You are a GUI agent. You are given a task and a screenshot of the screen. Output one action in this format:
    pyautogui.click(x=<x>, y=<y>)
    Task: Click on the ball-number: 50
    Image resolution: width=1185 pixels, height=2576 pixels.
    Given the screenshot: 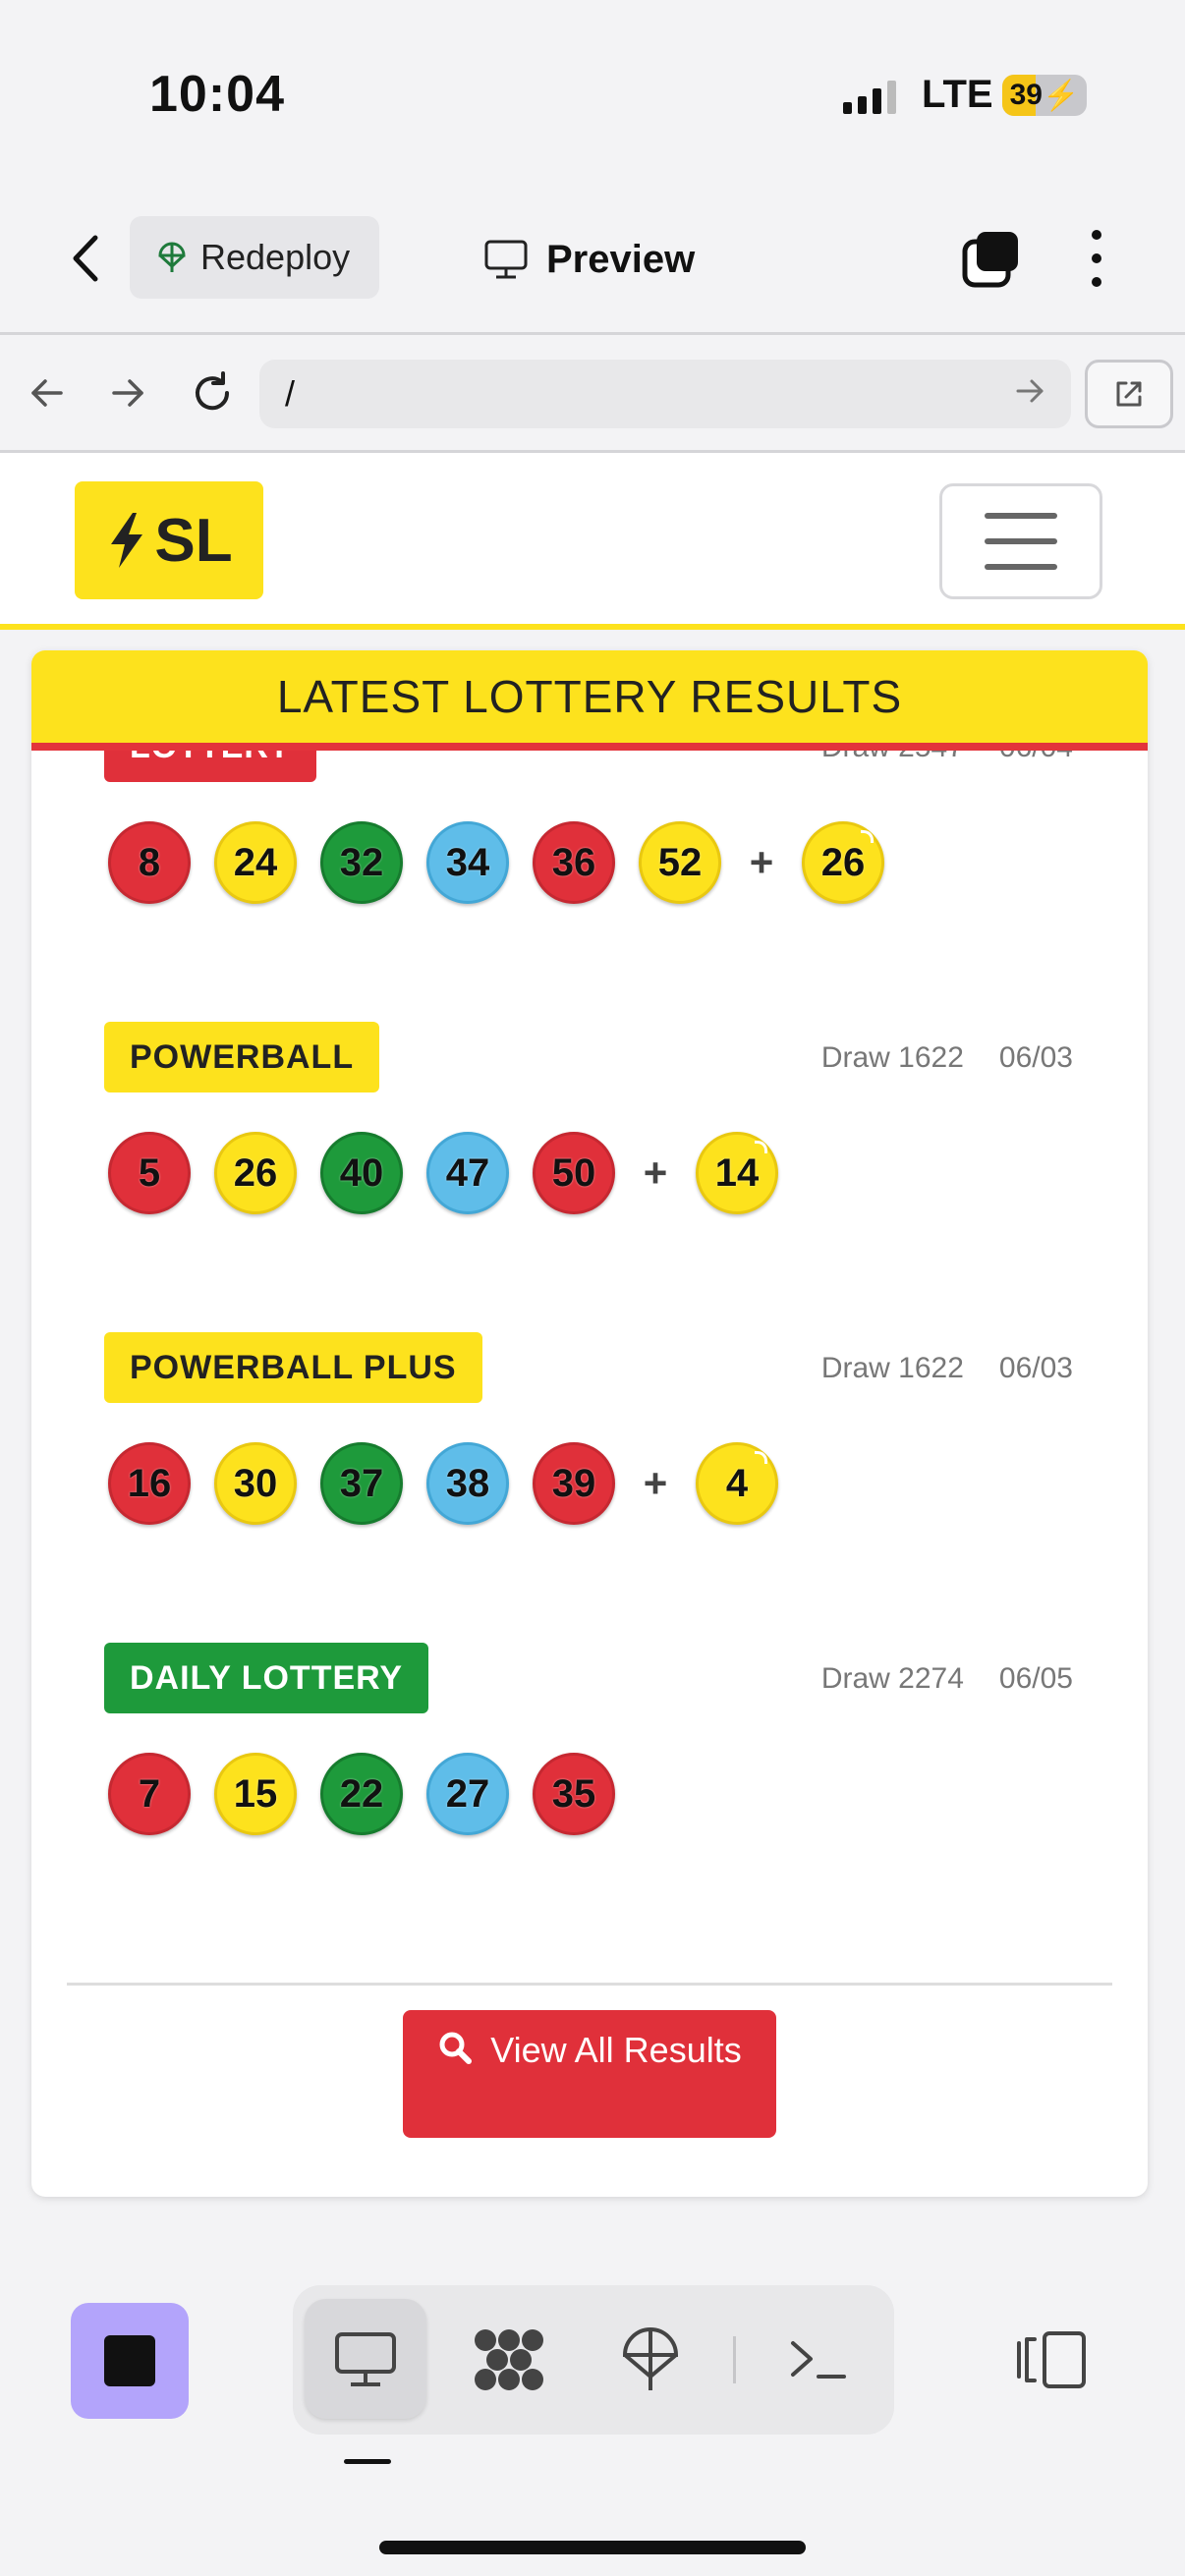 What is the action you would take?
    pyautogui.click(x=573, y=1172)
    